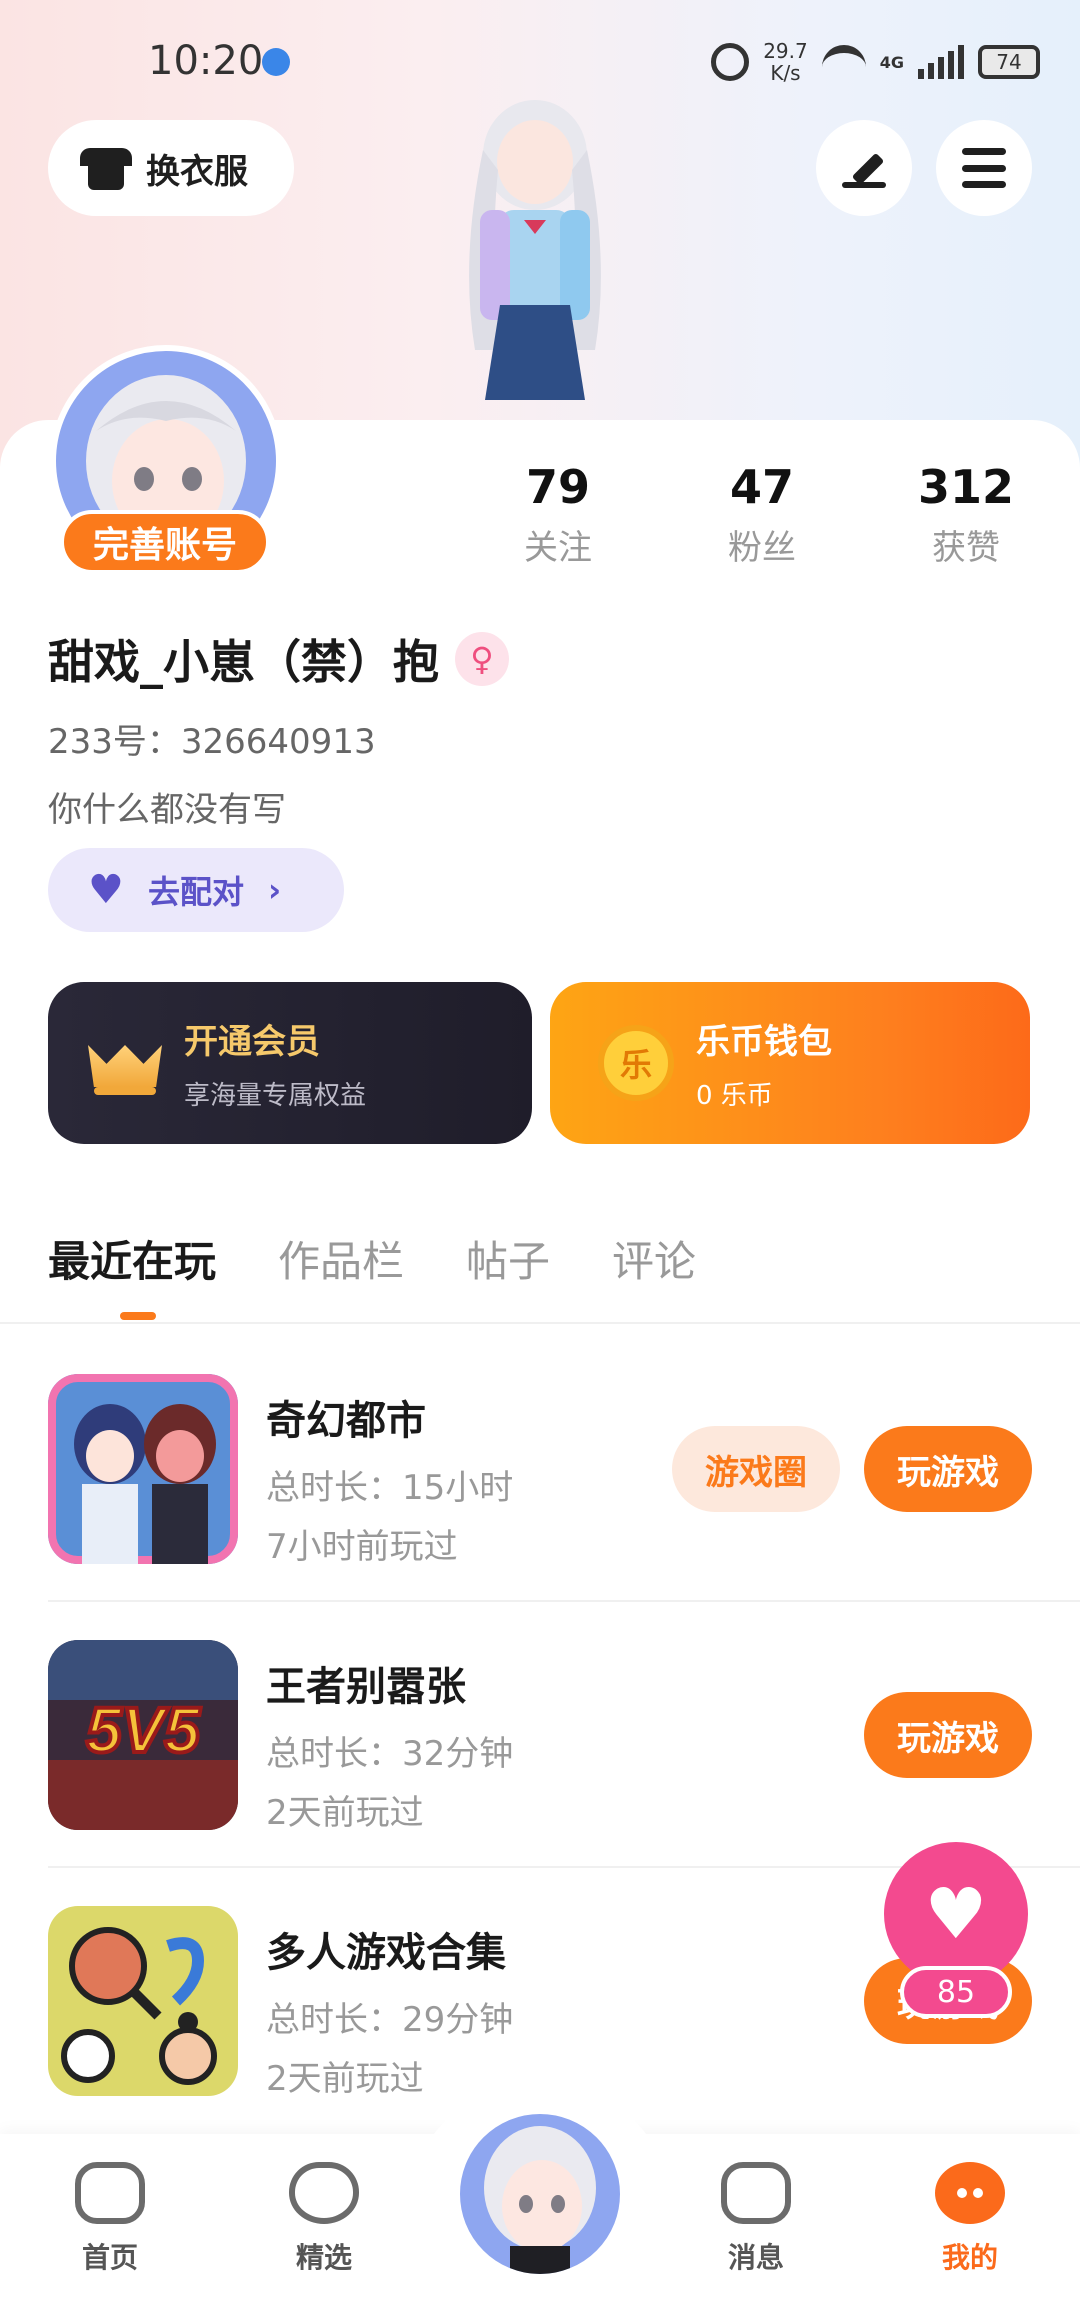 The width and height of the screenshot is (1080, 2310). I want to click on stat-following: 79 关注, so click(558, 514).